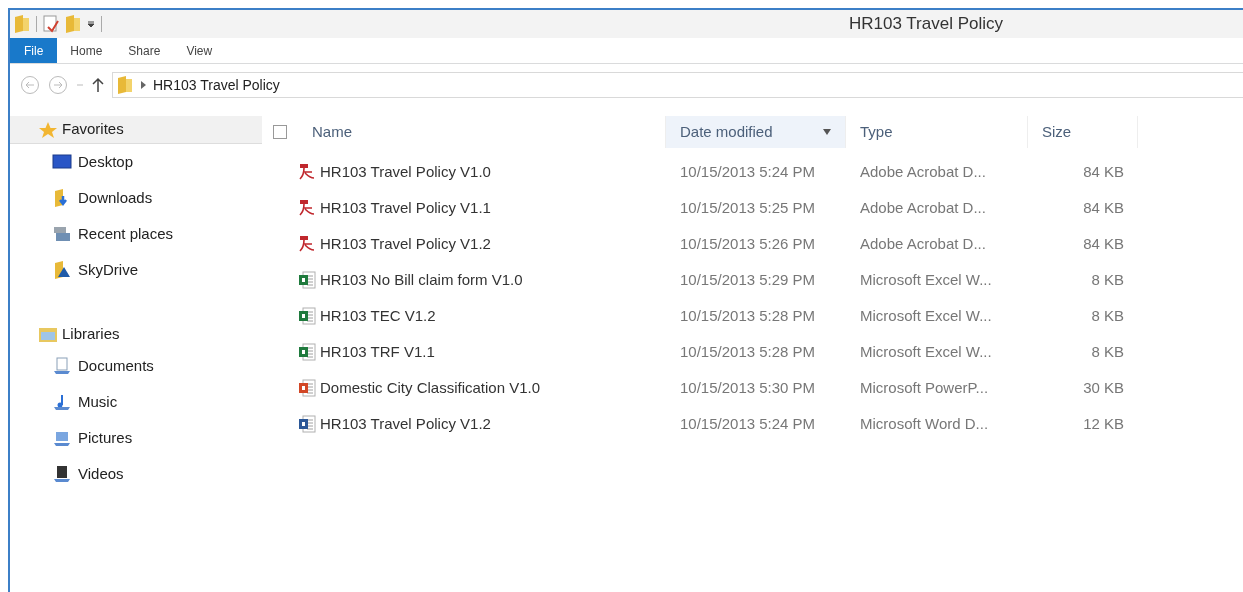  What do you see at coordinates (136, 198) in the screenshot?
I see `sidebar-item: Downloads` at bounding box center [136, 198].